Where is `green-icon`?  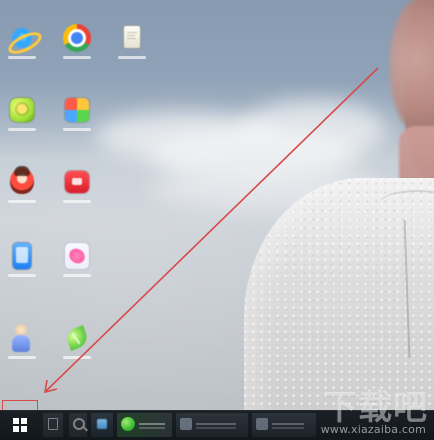 green-icon is located at coordinates (22, 110).